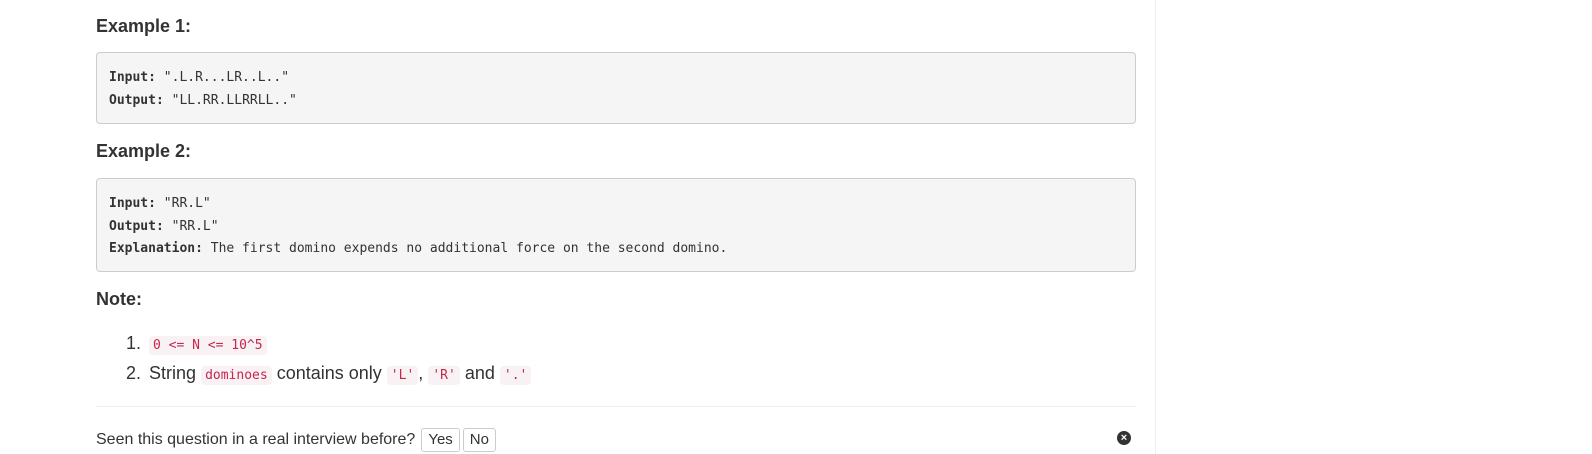 The image size is (1592, 454). What do you see at coordinates (144, 151) in the screenshot?
I see `example-2-heading: Example 2:` at bounding box center [144, 151].